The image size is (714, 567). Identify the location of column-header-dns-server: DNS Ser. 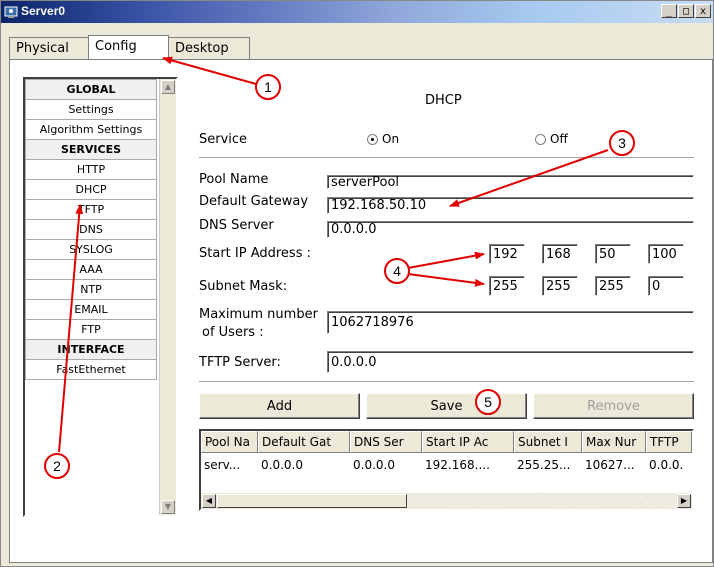
(386, 442).